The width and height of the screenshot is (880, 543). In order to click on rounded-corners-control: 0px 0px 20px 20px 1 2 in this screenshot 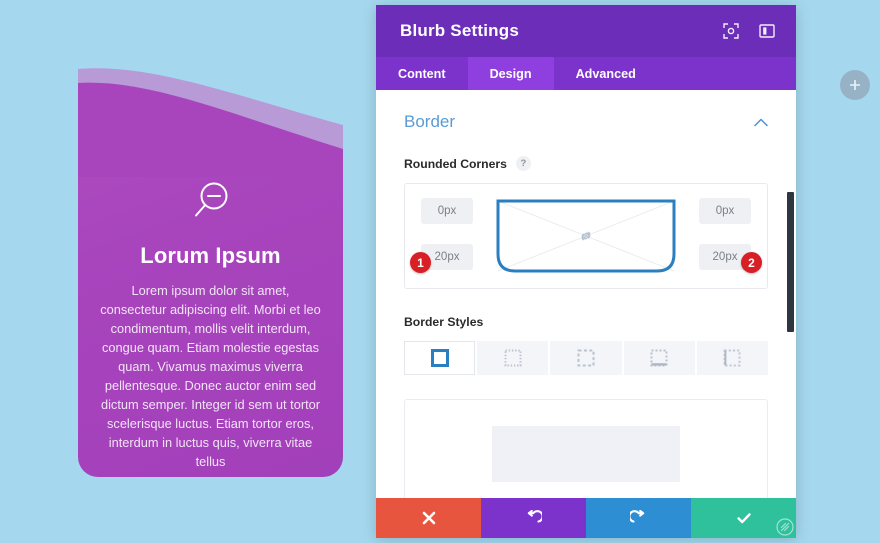, I will do `click(586, 236)`.